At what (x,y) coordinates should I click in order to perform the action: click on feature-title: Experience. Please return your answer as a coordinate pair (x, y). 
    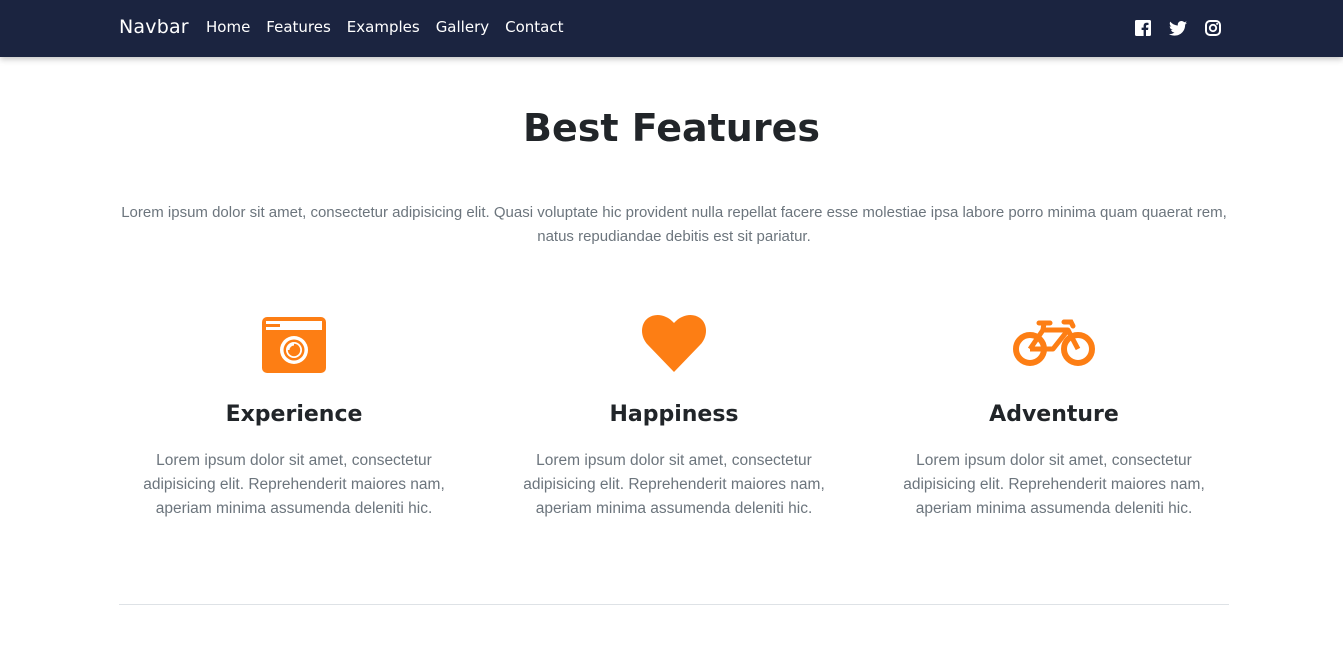
    Looking at the image, I should click on (294, 414).